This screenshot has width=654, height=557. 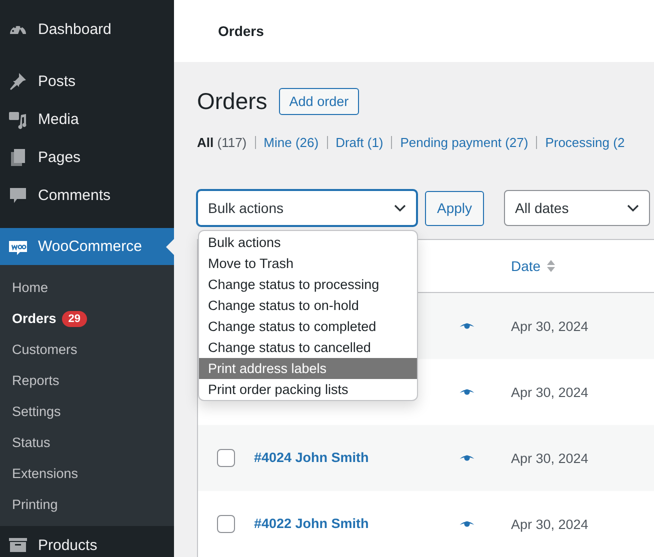 What do you see at coordinates (311, 523) in the screenshot?
I see `order-link: #4022 John Smith` at bounding box center [311, 523].